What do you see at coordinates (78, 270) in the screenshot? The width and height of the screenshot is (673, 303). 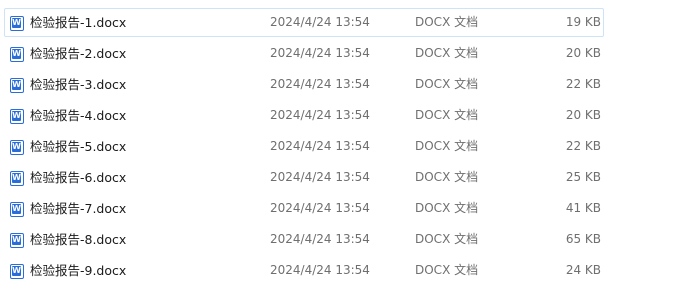 I see `file-name: 检验报告-9.docx` at bounding box center [78, 270].